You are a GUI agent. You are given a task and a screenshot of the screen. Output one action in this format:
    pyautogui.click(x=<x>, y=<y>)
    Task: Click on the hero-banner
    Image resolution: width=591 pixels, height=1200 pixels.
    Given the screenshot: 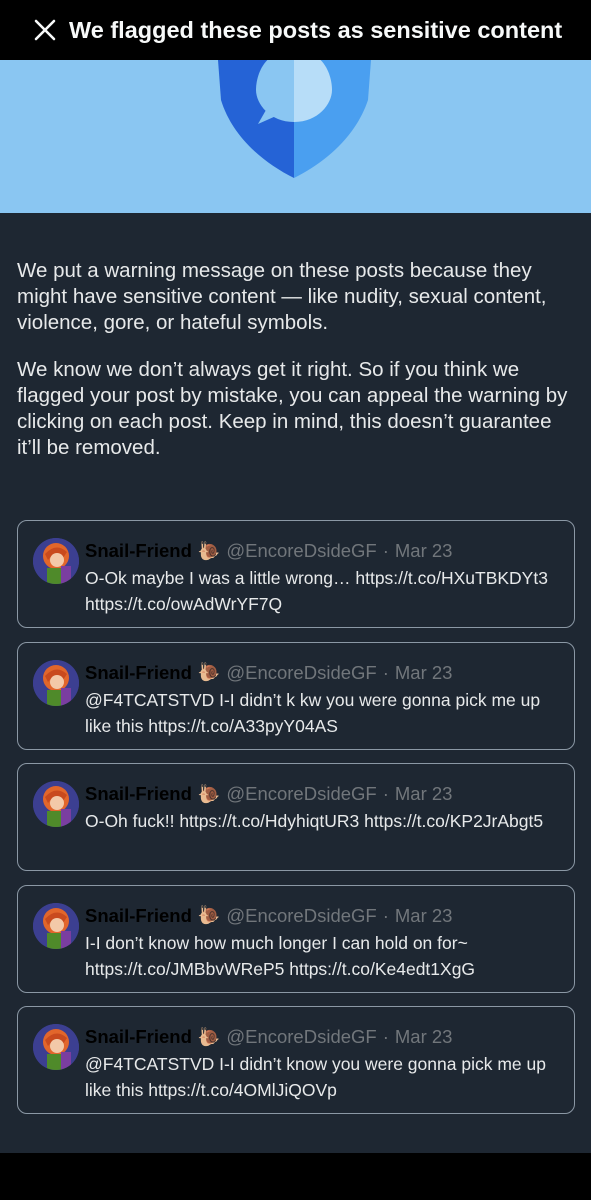 What is the action you would take?
    pyautogui.click(x=295, y=136)
    